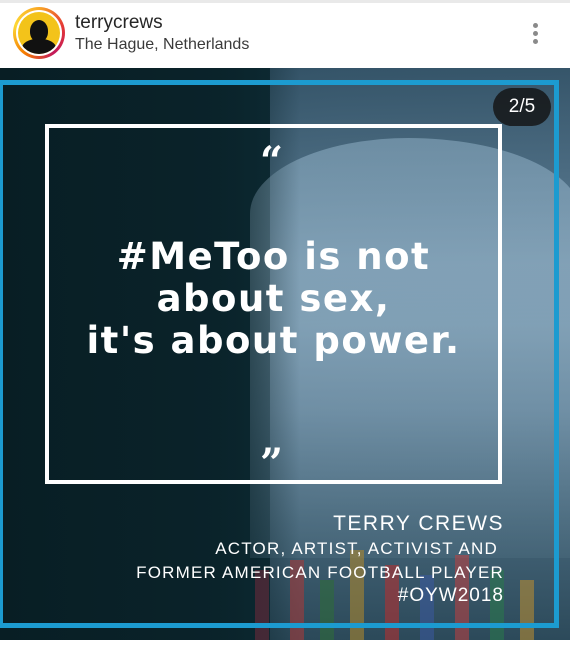 The width and height of the screenshot is (570, 648). I want to click on credit-role: FORMER AMERICAN FOOTBALL PLAYER, so click(320, 572).